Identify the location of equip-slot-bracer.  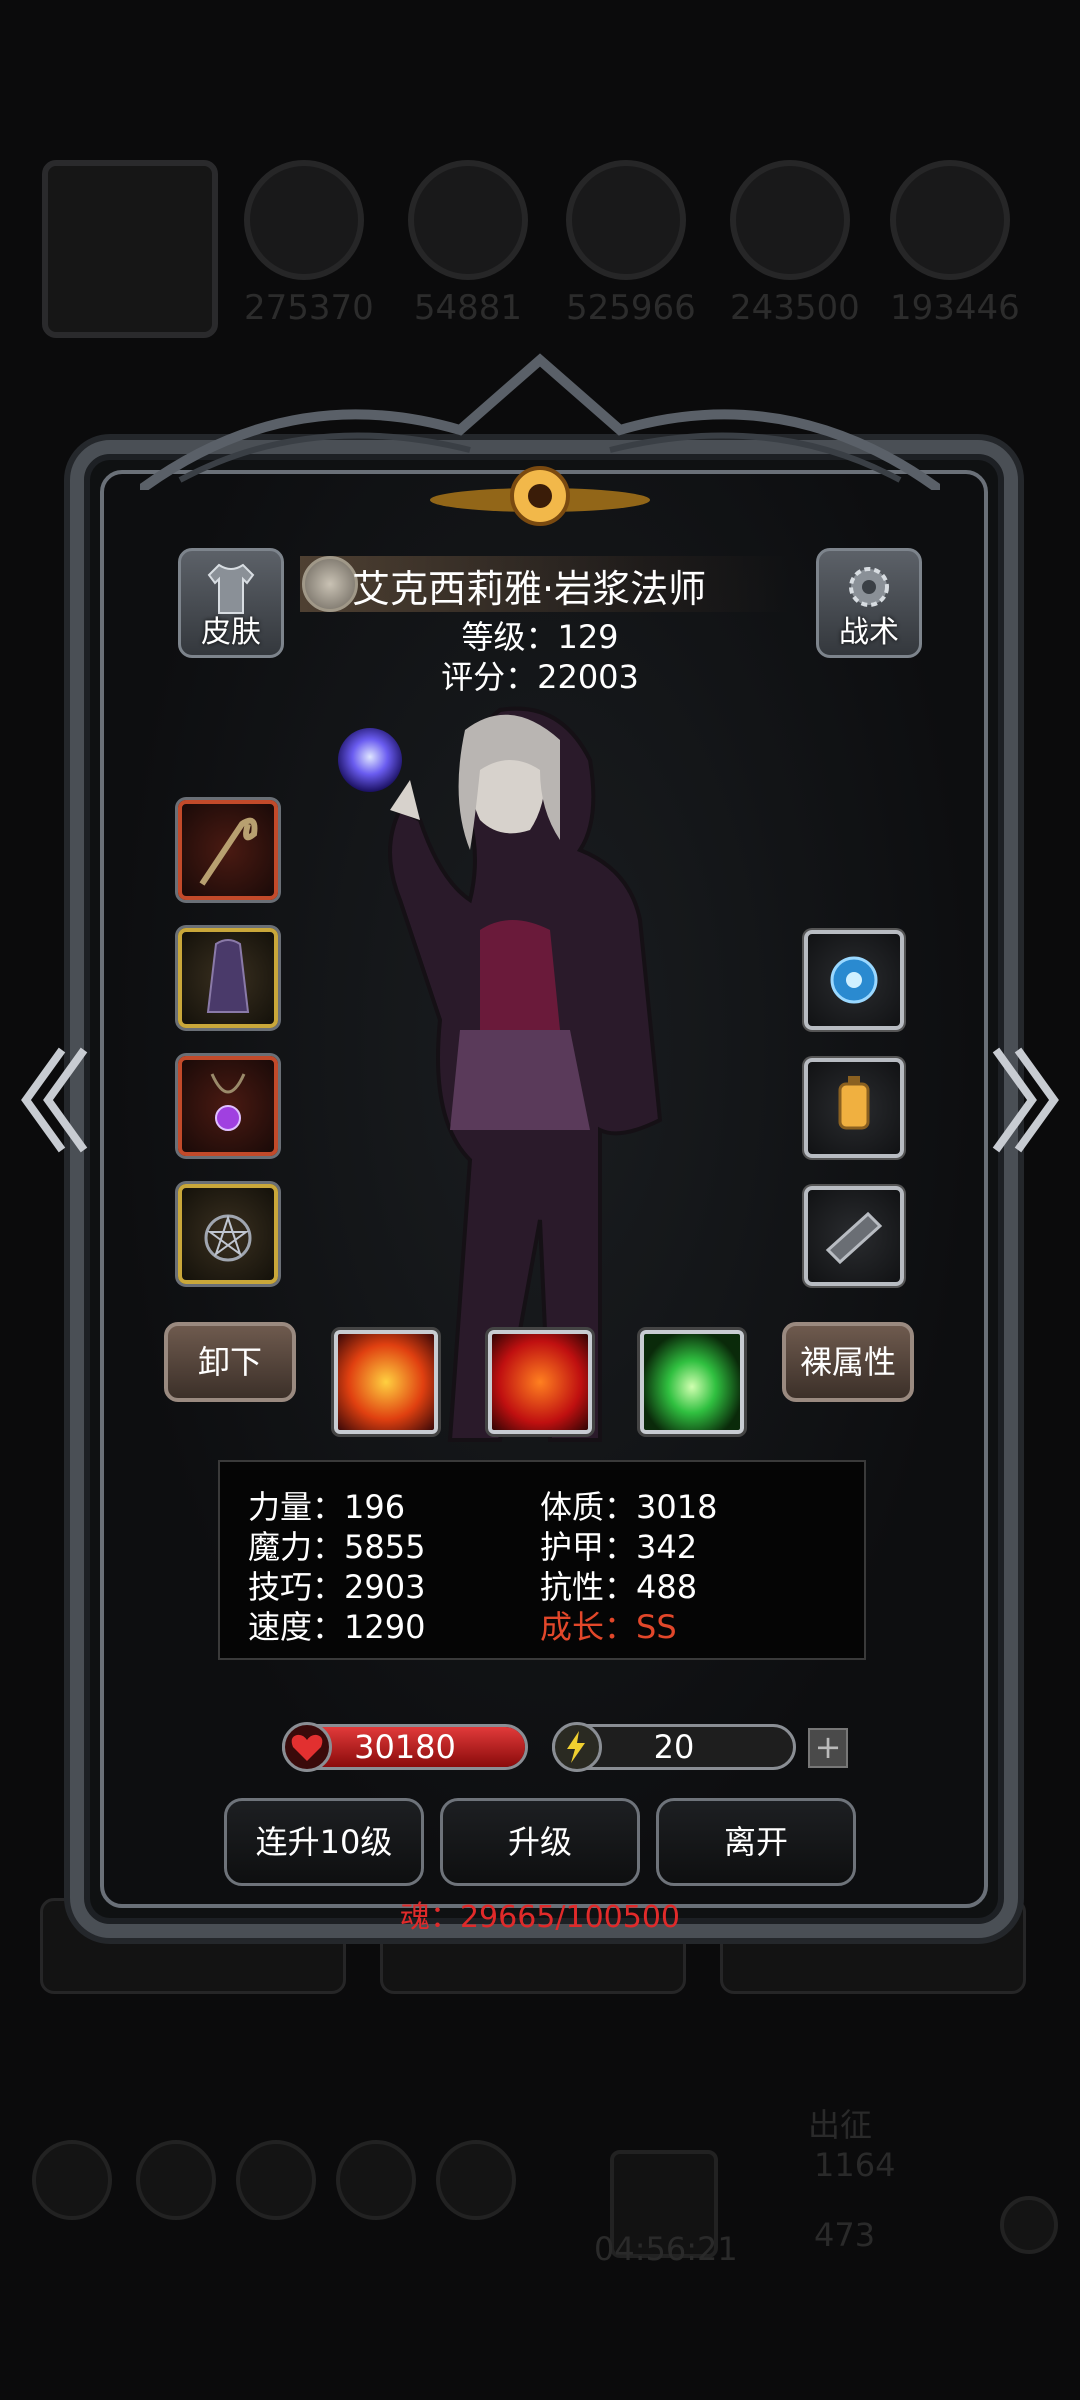
(854, 1236).